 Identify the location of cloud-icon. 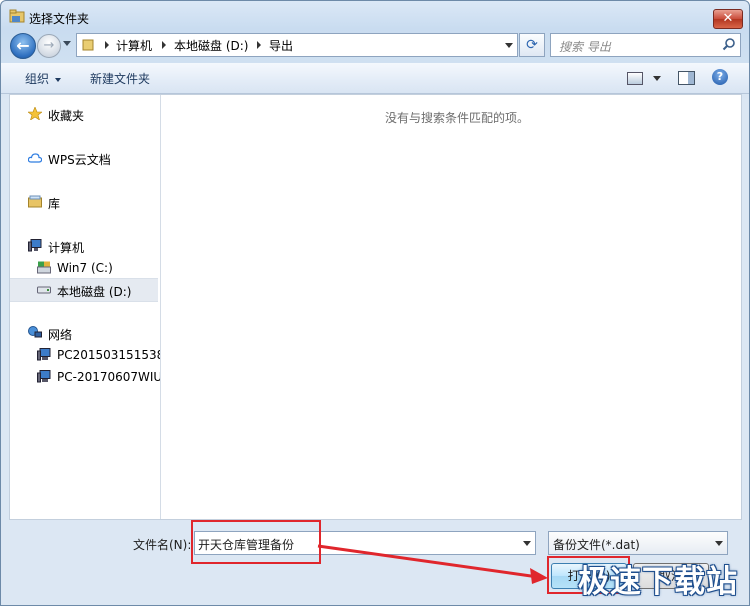
(35, 158).